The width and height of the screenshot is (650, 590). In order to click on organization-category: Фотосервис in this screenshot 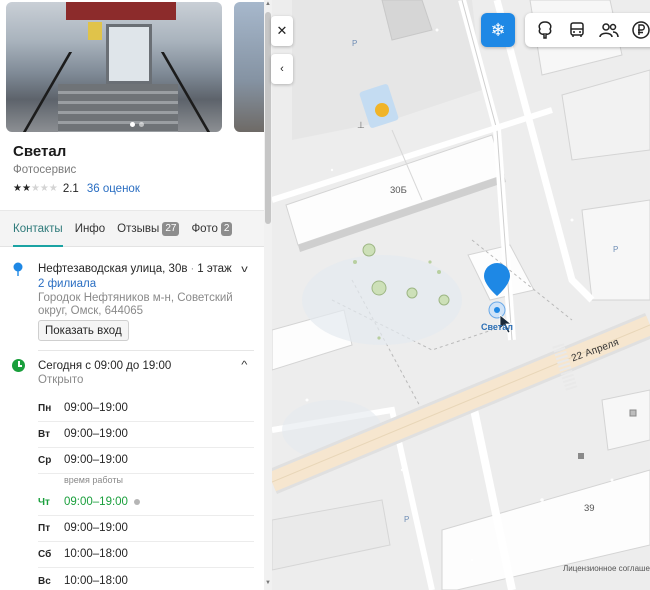, I will do `click(45, 170)`.